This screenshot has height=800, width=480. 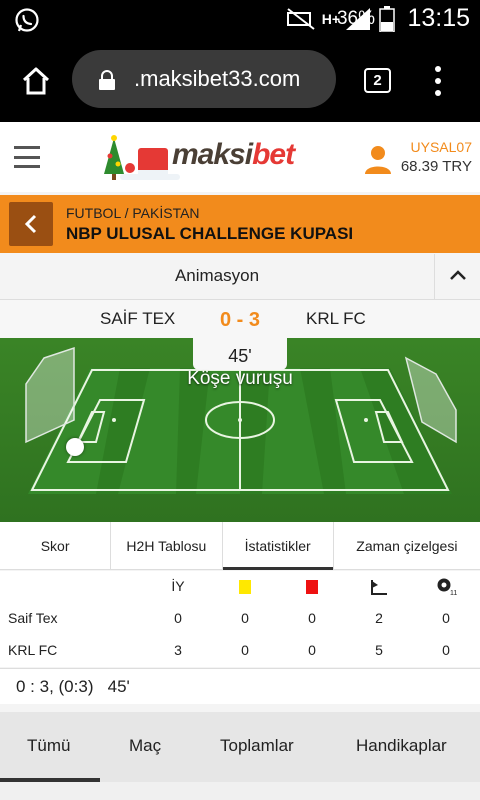 What do you see at coordinates (240, 19) in the screenshot?
I see `status-bar: H+ 36% 13:15` at bounding box center [240, 19].